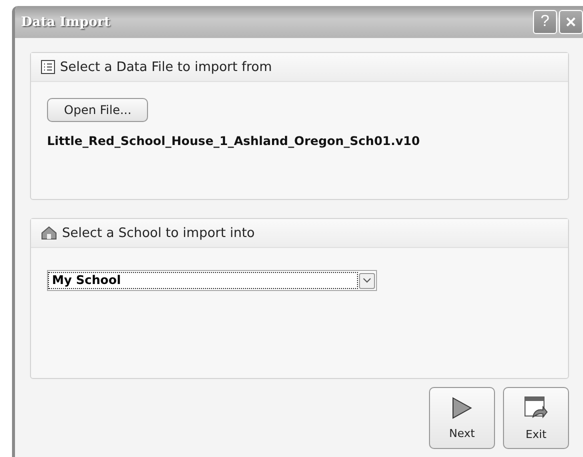 Image resolution: width=583 pixels, height=457 pixels. I want to click on chevron-down-icon, so click(367, 280).